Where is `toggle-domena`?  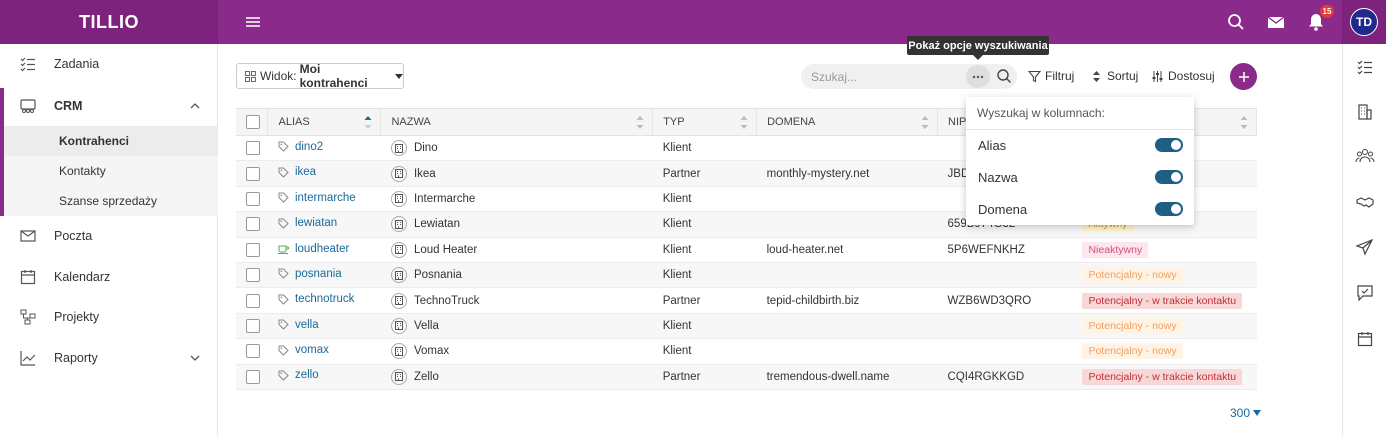 toggle-domena is located at coordinates (1169, 209).